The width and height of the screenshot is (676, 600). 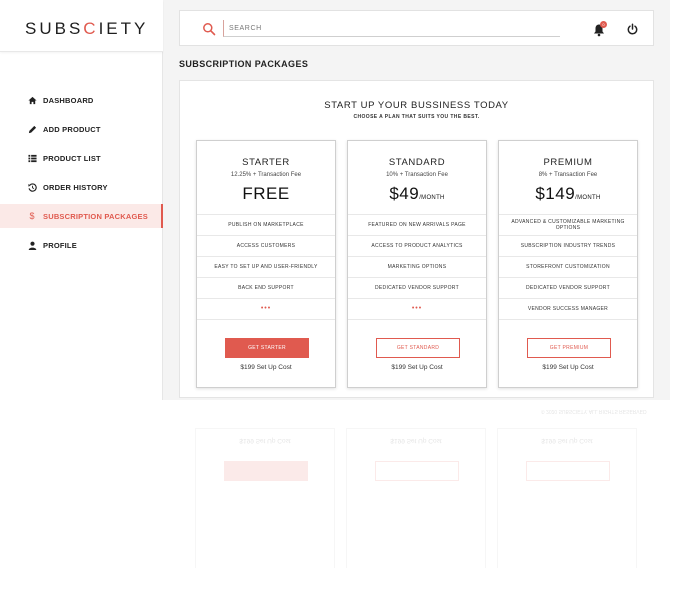 What do you see at coordinates (417, 162) in the screenshot?
I see `plan-name: STANDARD` at bounding box center [417, 162].